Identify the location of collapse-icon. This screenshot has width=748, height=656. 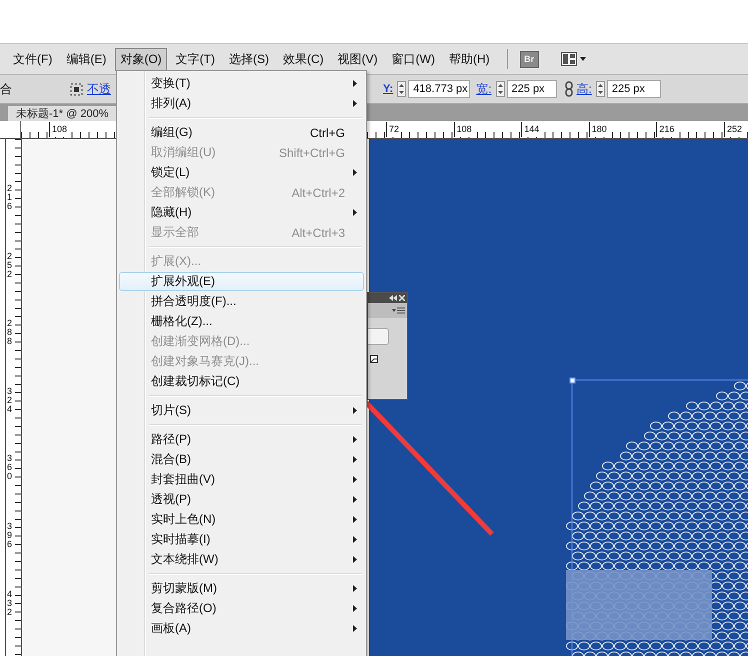
(393, 298).